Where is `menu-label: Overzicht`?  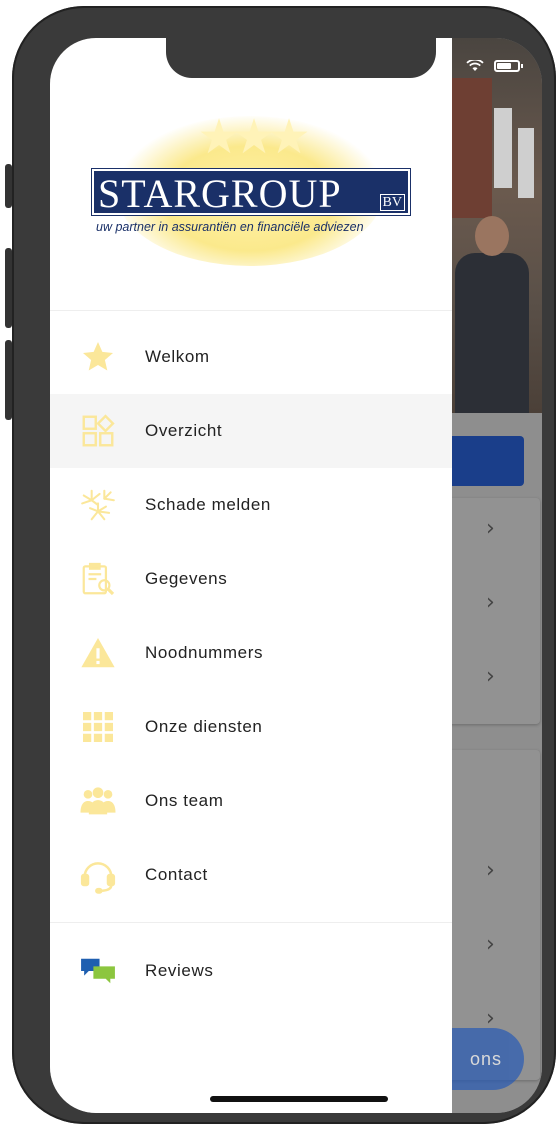 menu-label: Overzicht is located at coordinates (184, 430).